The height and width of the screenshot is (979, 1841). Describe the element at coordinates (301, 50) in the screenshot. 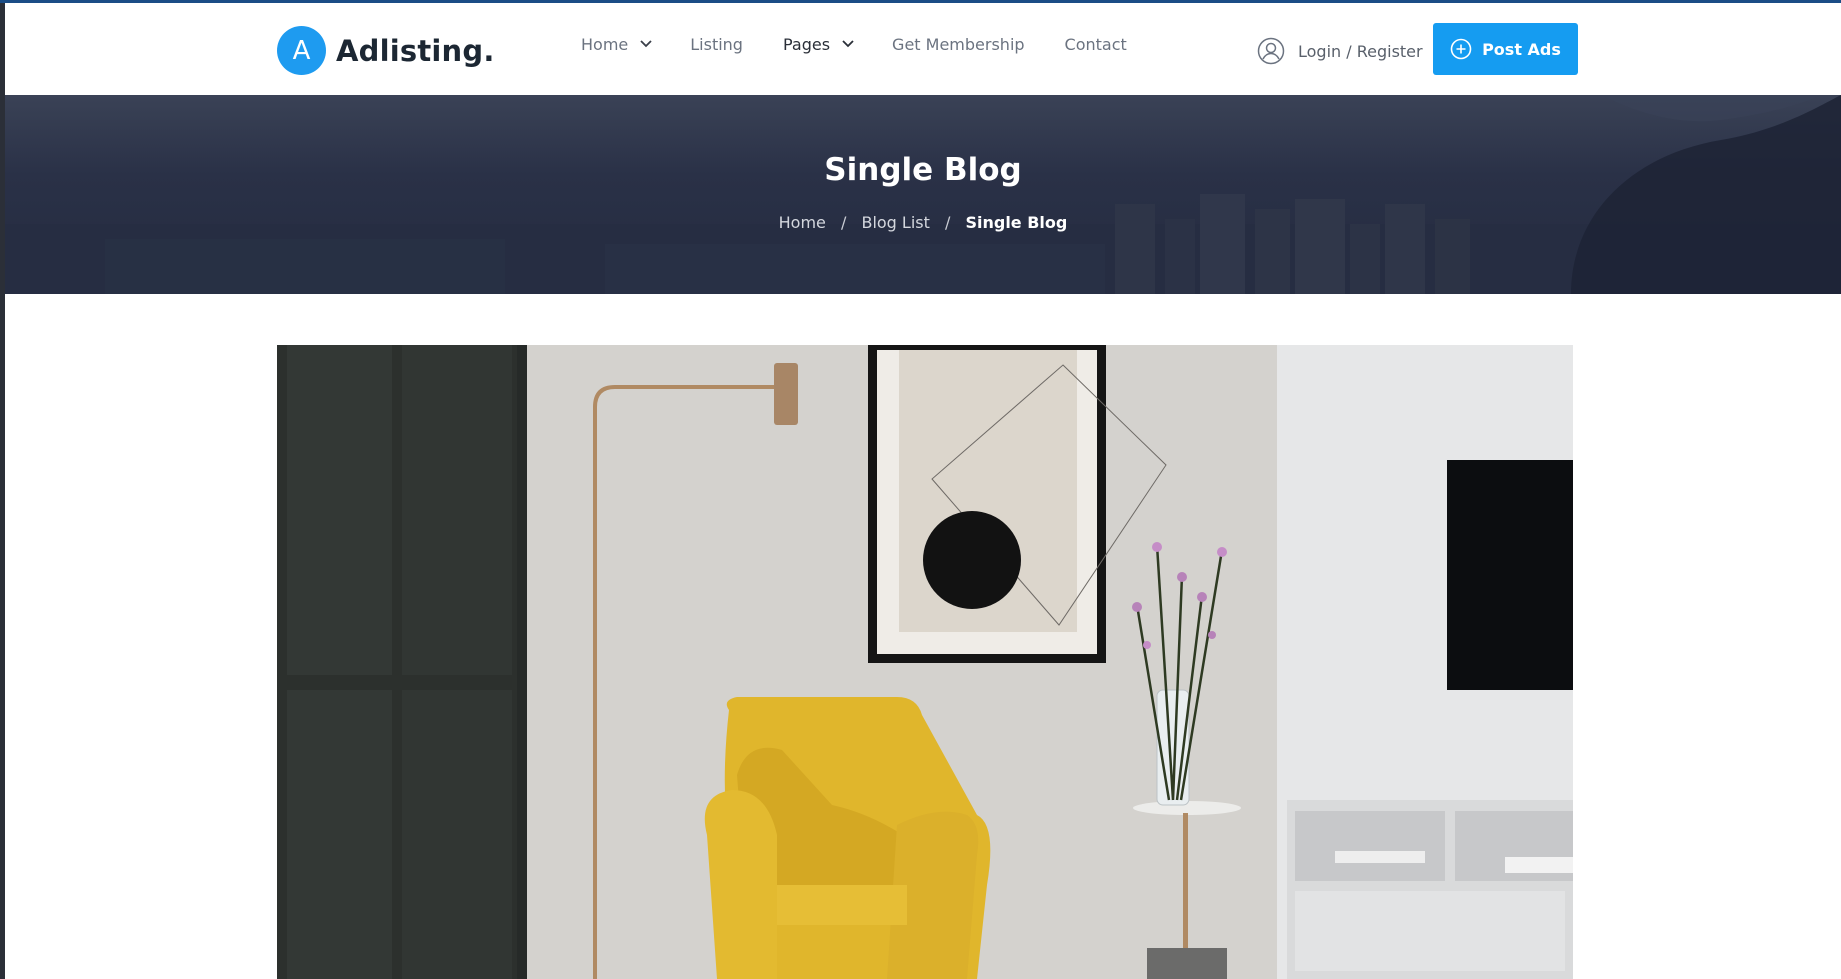

I see `logo-badge-icon: A` at that location.